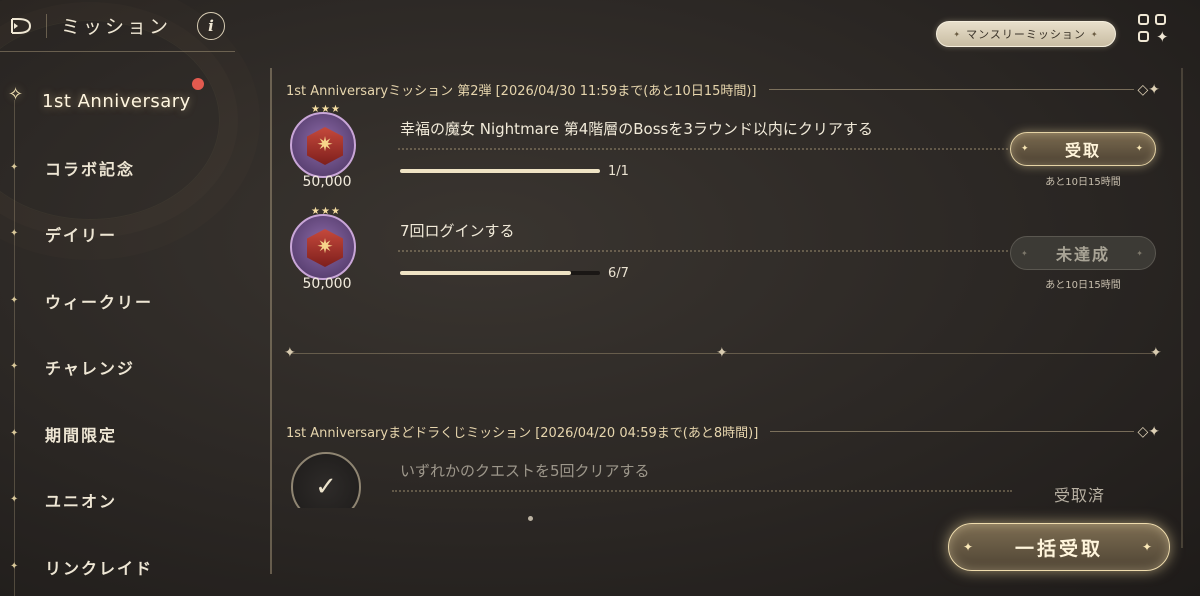 This screenshot has height=596, width=1200. What do you see at coordinates (525, 471) in the screenshot?
I see `mission-title: いずれかのクエストを5回クリアする` at bounding box center [525, 471].